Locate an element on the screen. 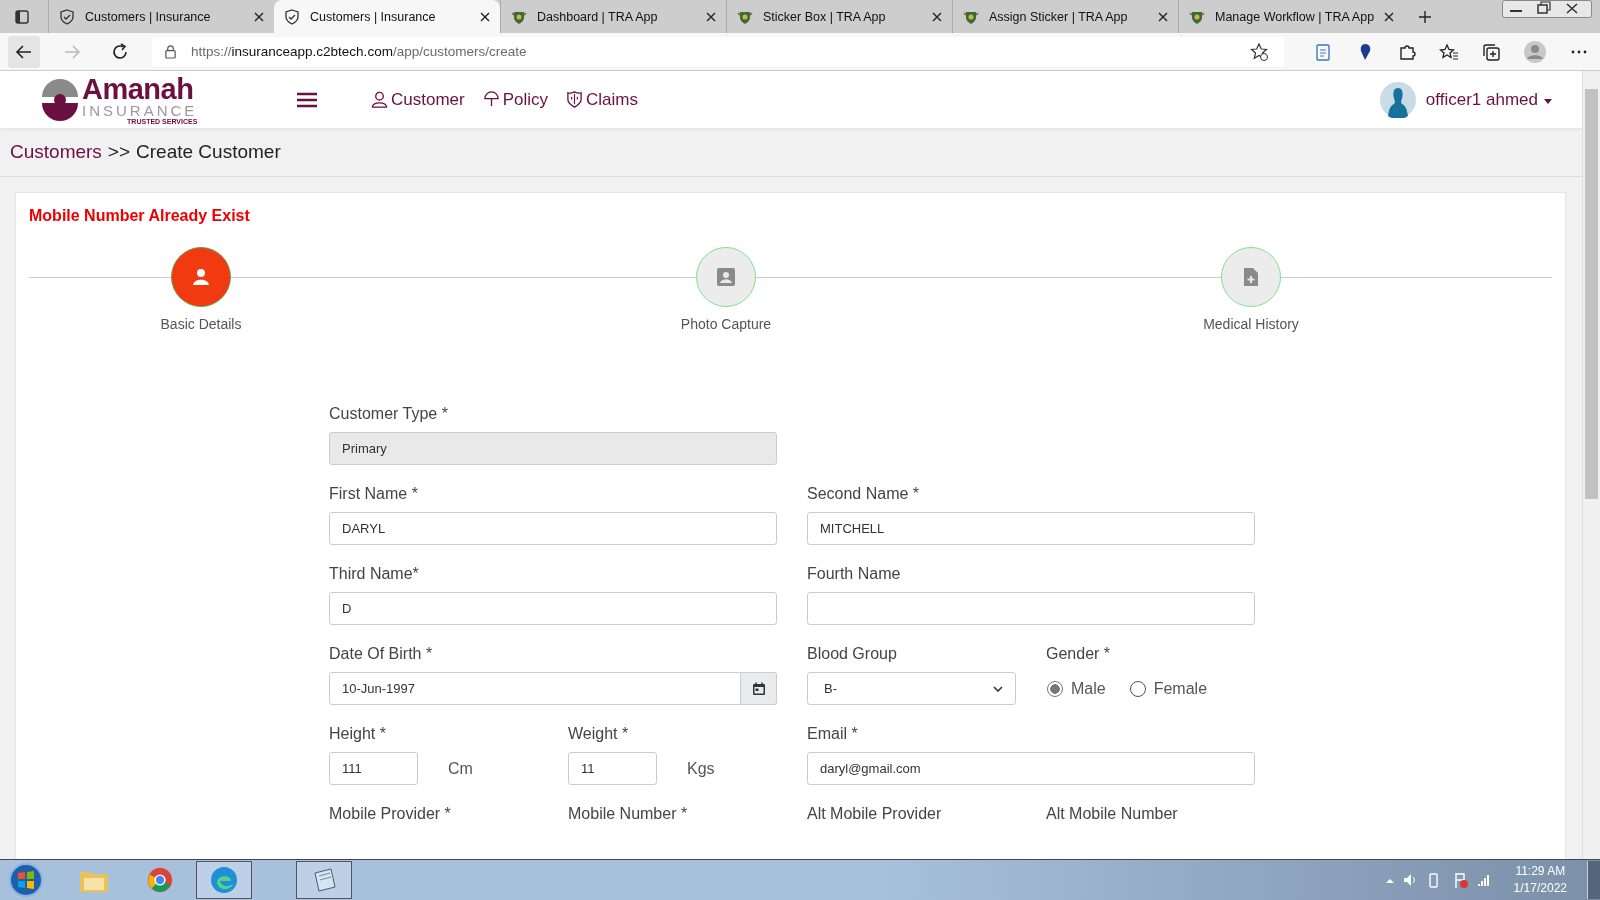 The height and width of the screenshot is (900, 1600). avatar-icon is located at coordinates (1397, 99).